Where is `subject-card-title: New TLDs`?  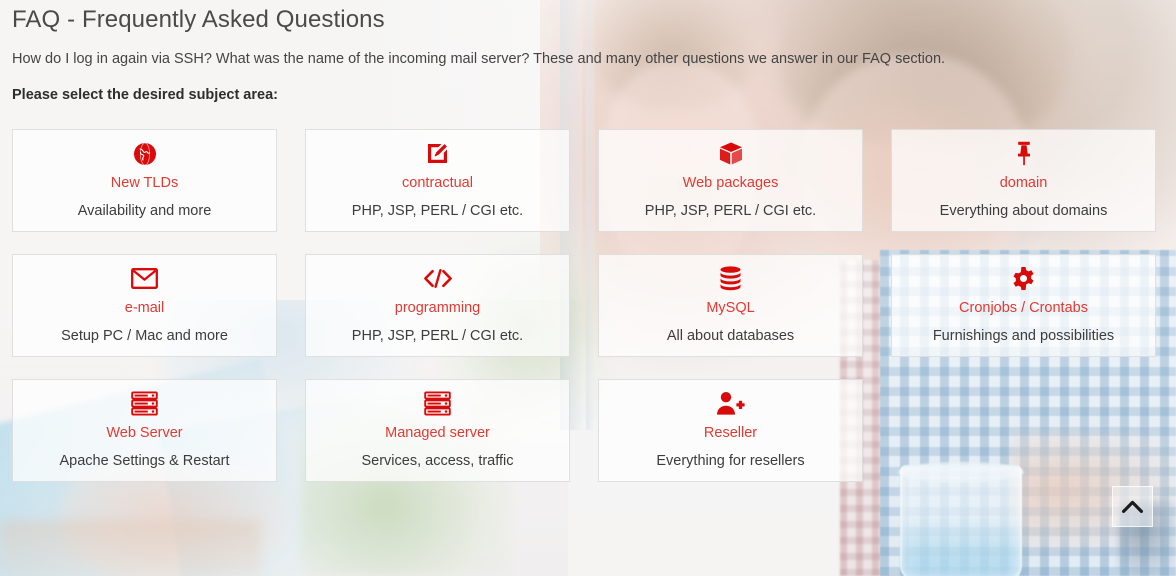
subject-card-title: New TLDs is located at coordinates (144, 182).